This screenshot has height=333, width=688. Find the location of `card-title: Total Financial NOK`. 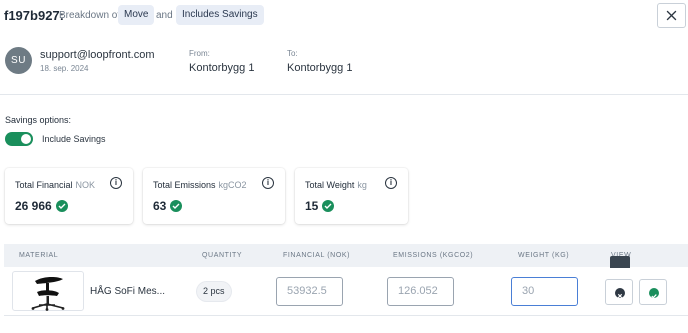

card-title: Total Financial NOK is located at coordinates (55, 185).